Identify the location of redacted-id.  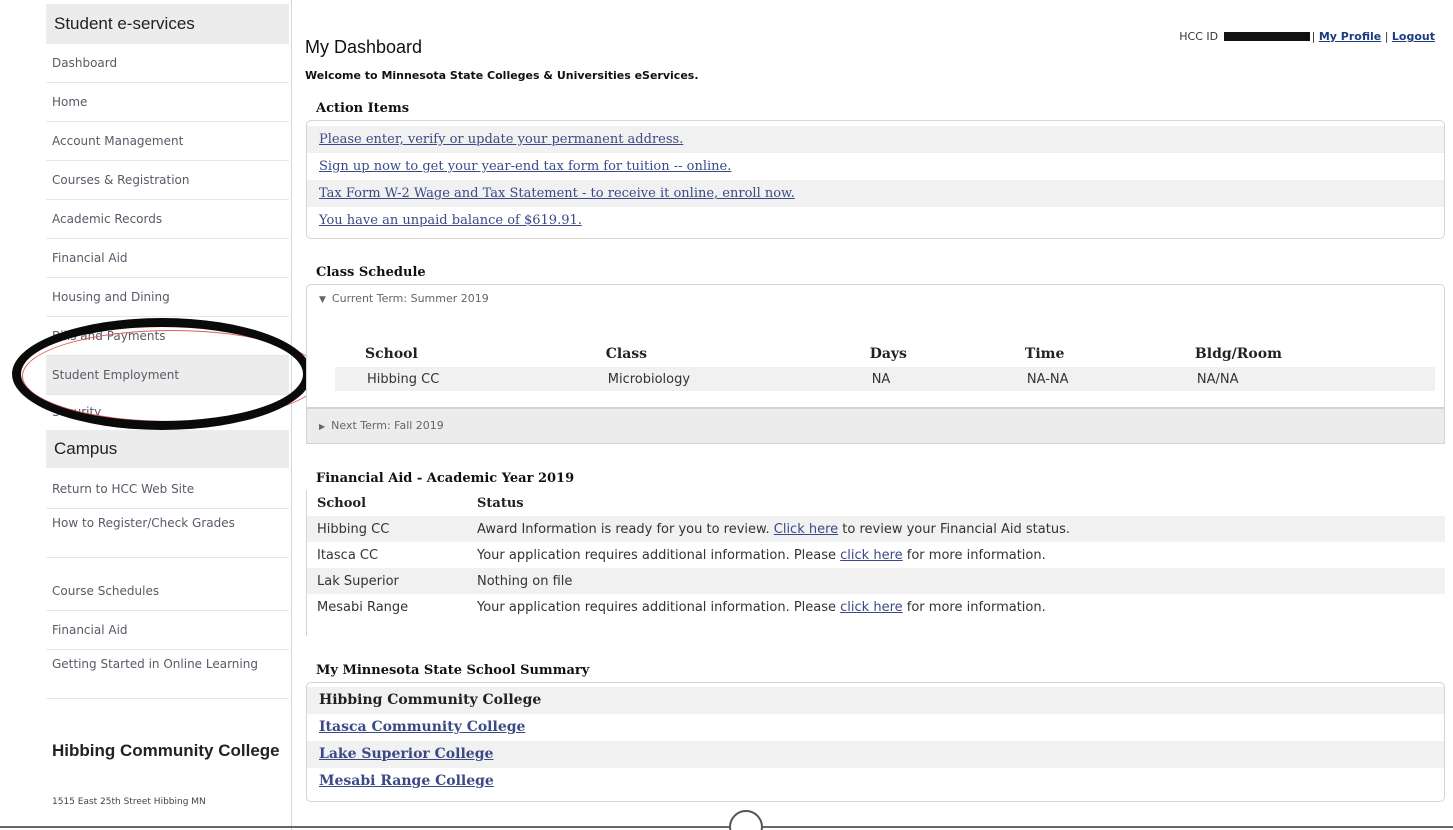
(1266, 36).